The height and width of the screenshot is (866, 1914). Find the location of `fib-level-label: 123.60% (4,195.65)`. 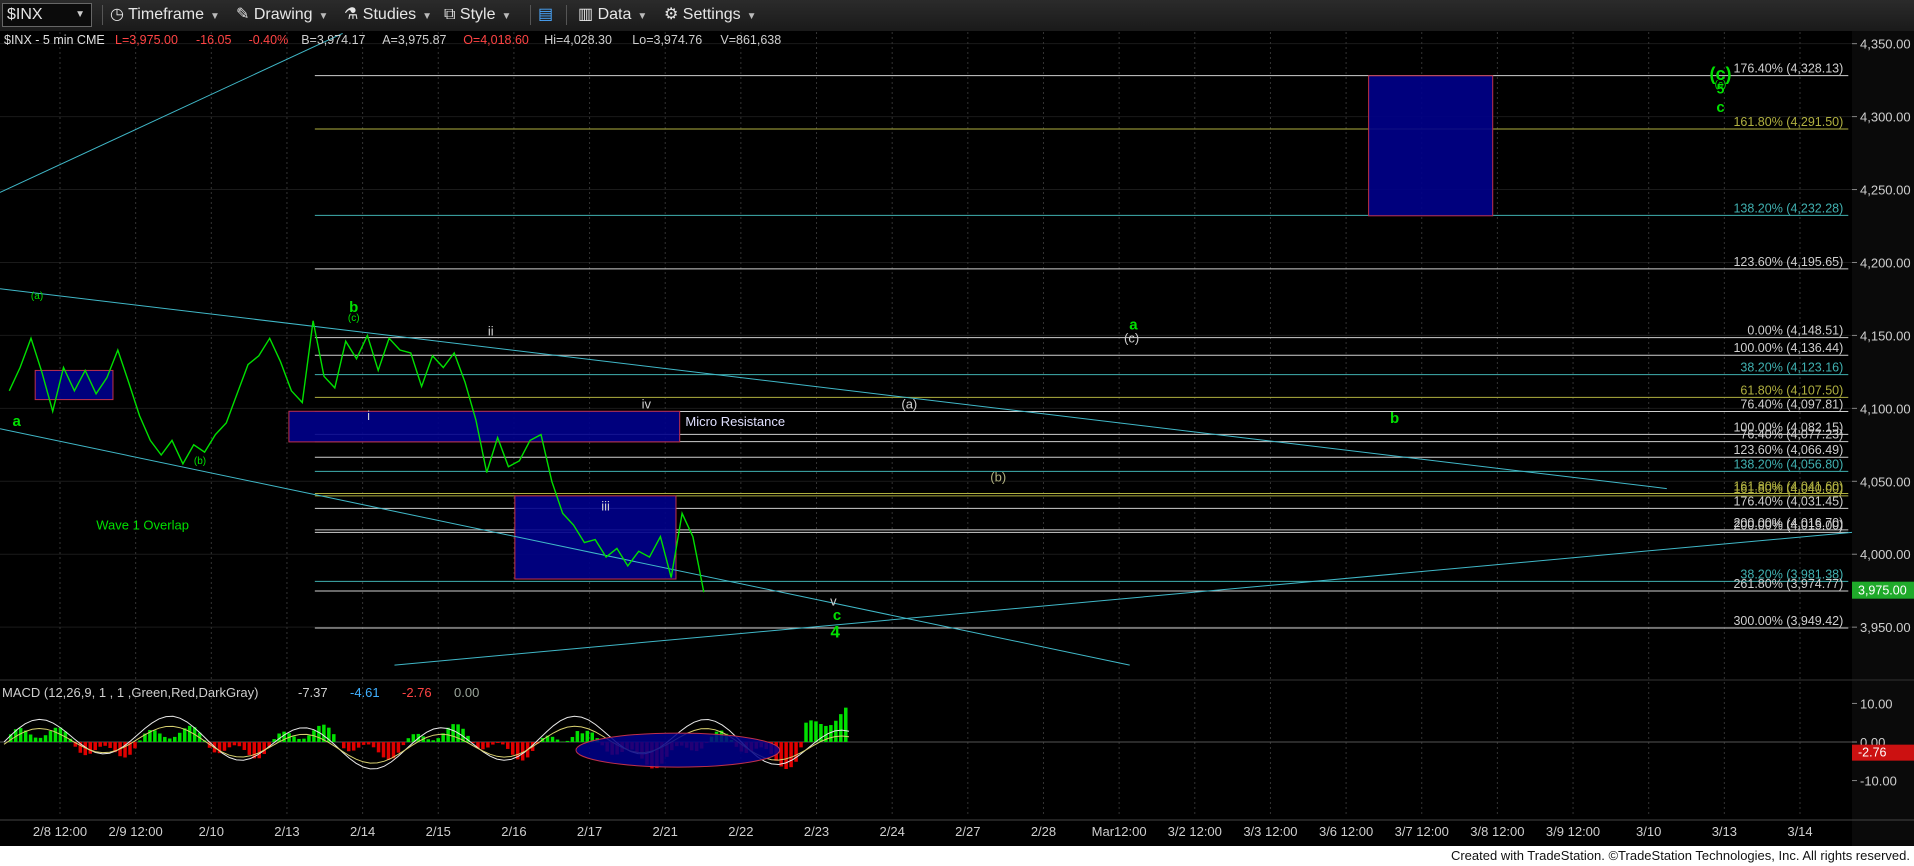

fib-level-label: 123.60% (4,195.65) is located at coordinates (1788, 262).